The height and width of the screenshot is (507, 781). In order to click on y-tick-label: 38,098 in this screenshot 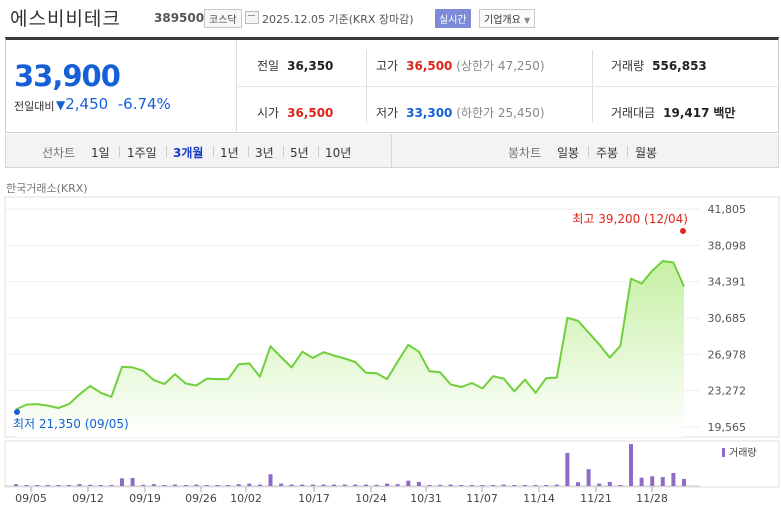, I will do `click(727, 245)`.